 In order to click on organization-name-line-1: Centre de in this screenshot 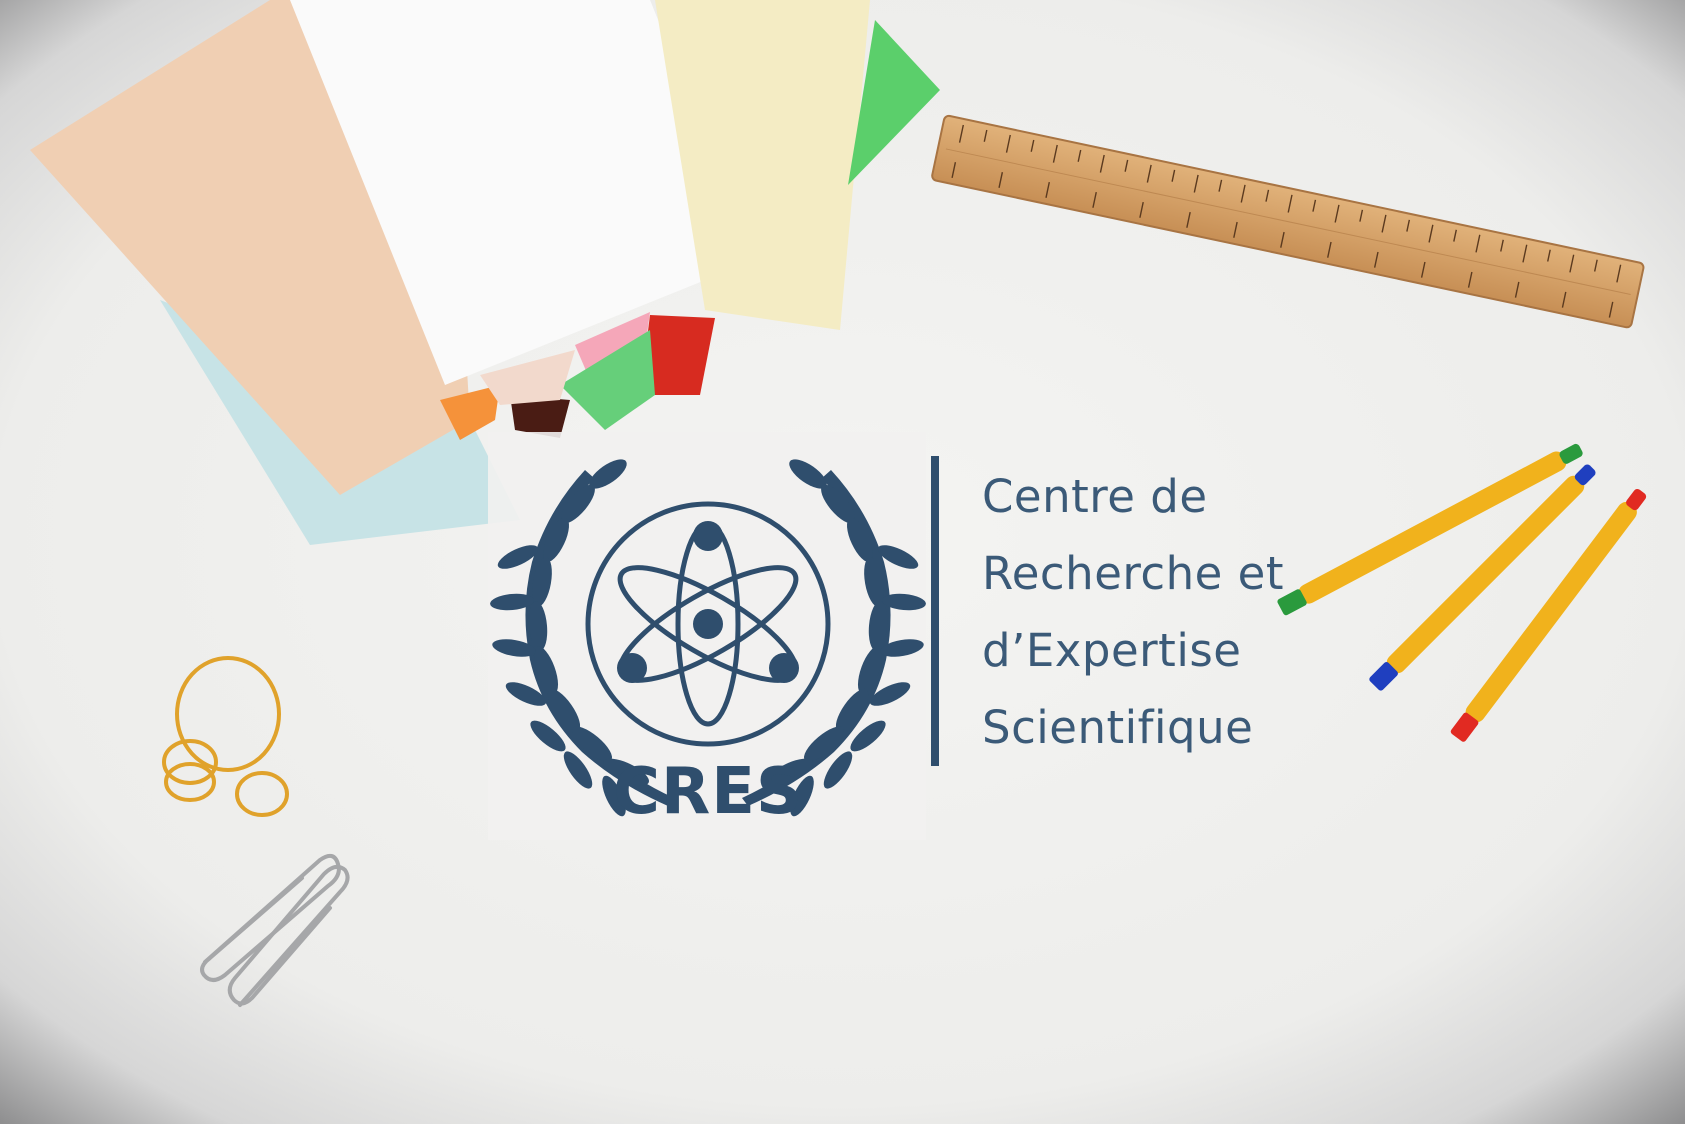, I will do `click(1095, 496)`.